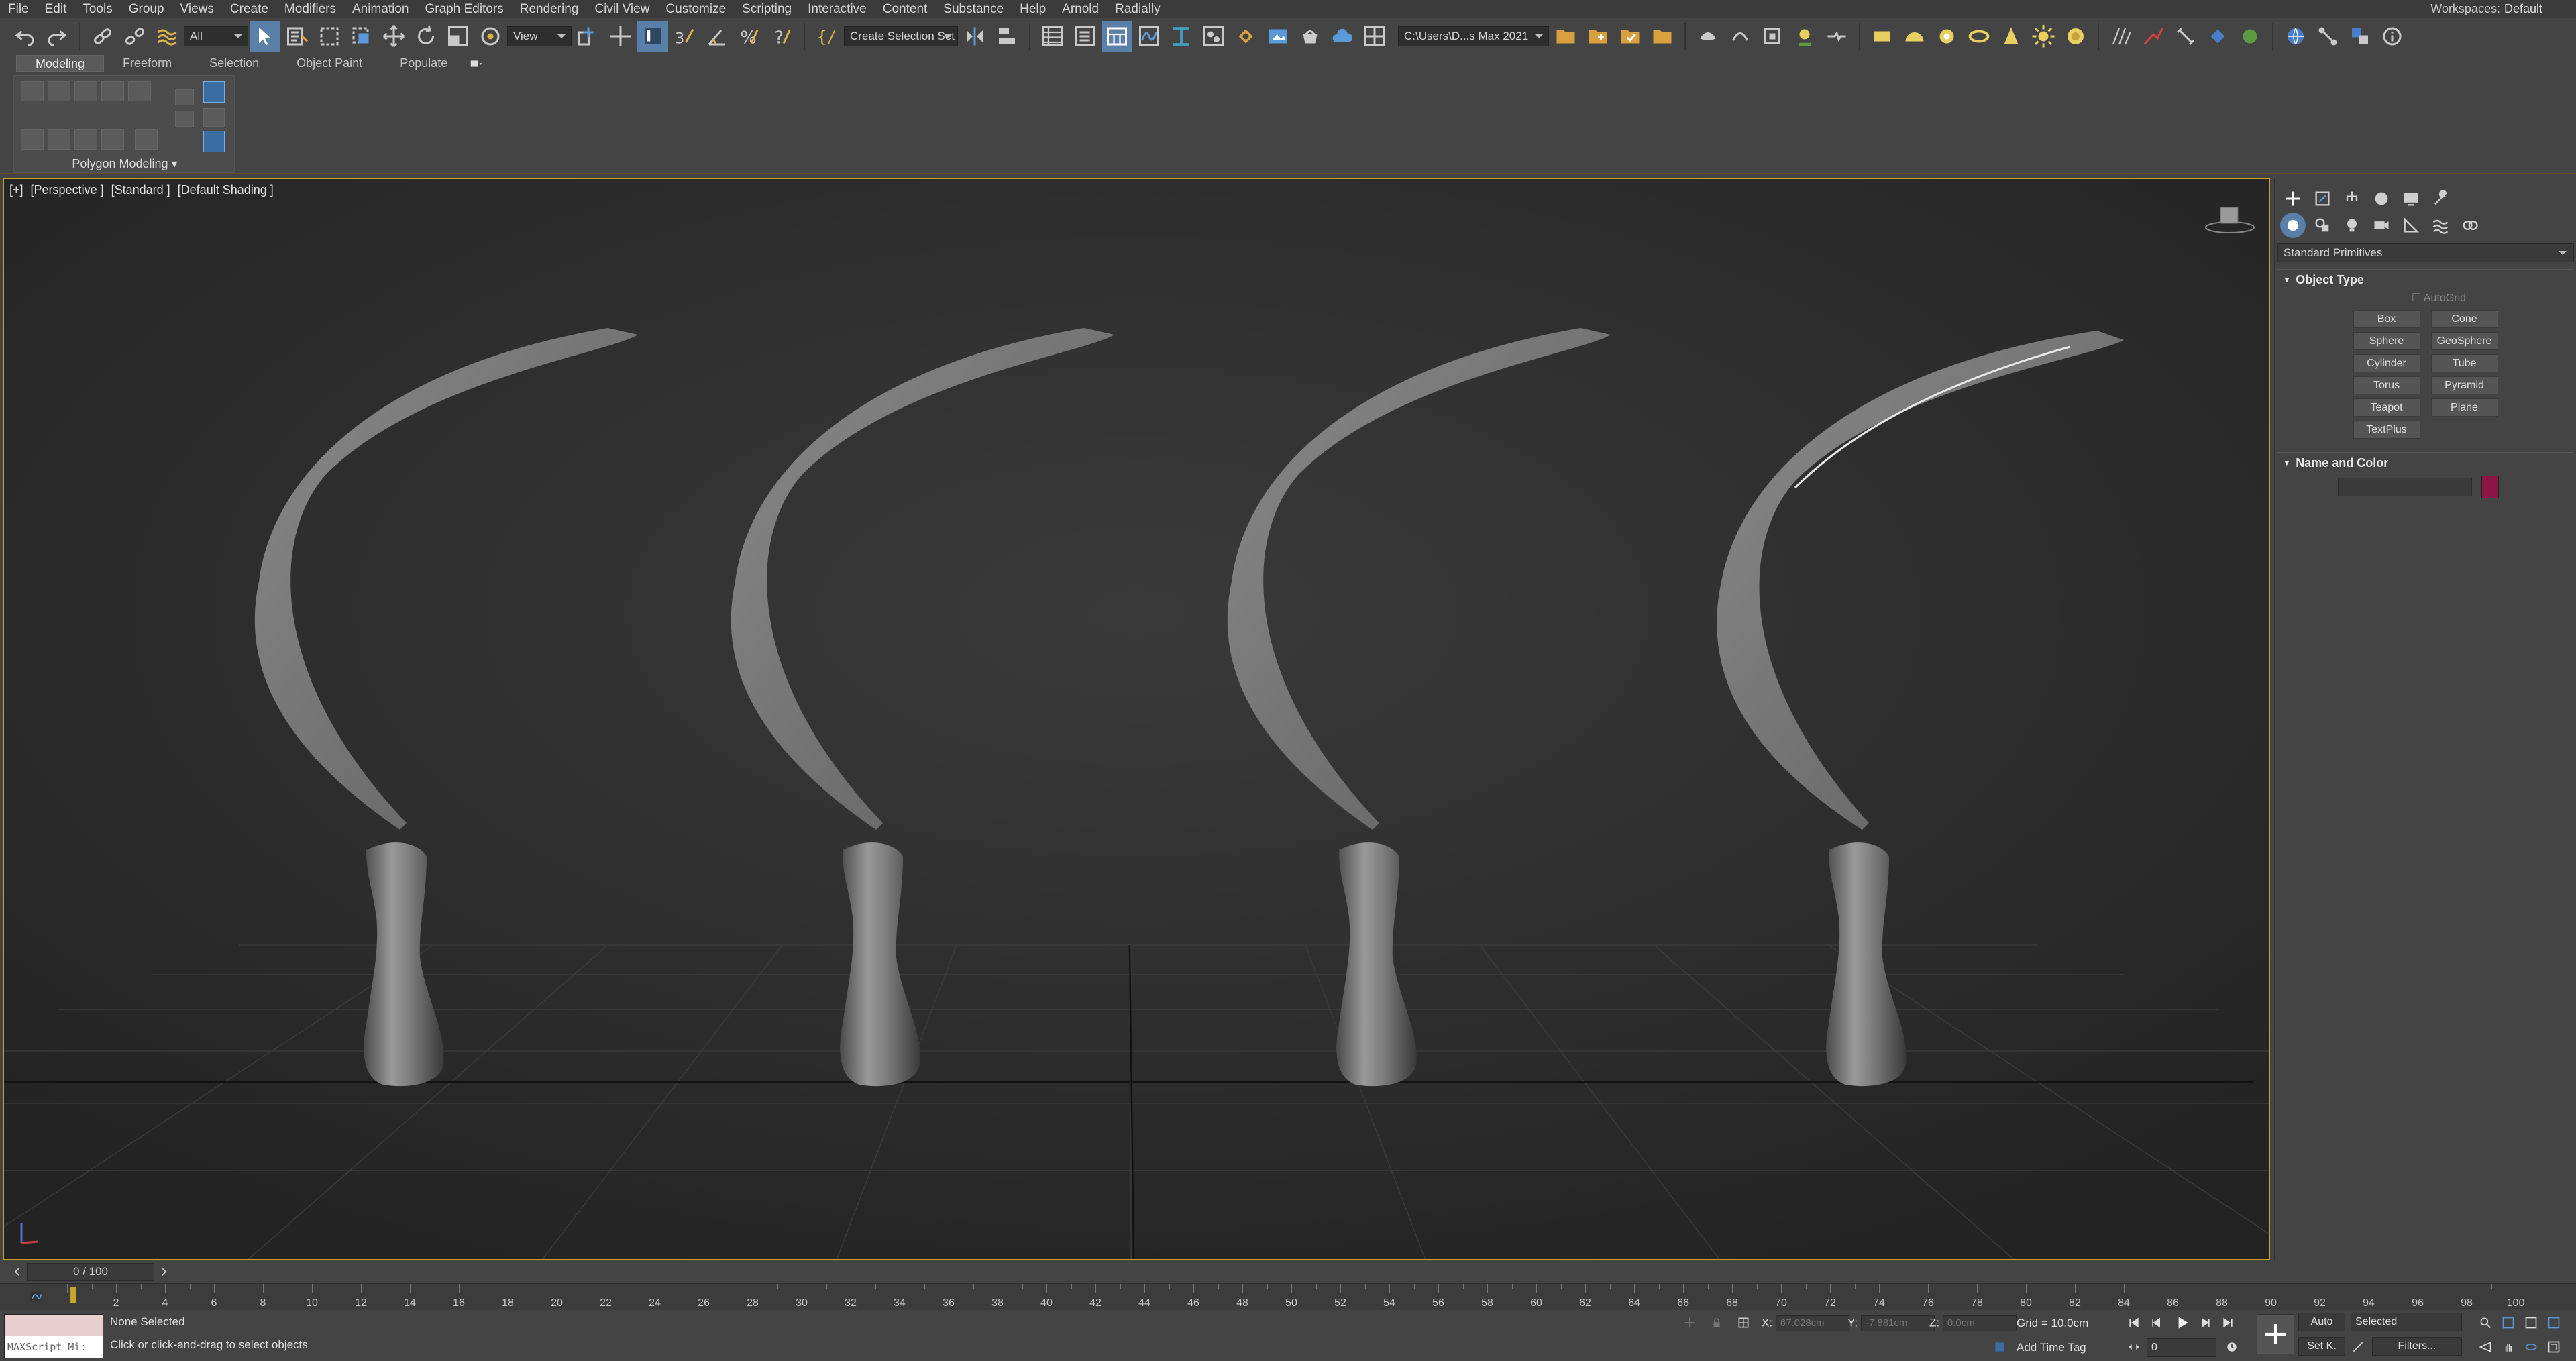 Image resolution: width=2576 pixels, height=1361 pixels. What do you see at coordinates (2464, 363) in the screenshot?
I see `tube-button: Tube` at bounding box center [2464, 363].